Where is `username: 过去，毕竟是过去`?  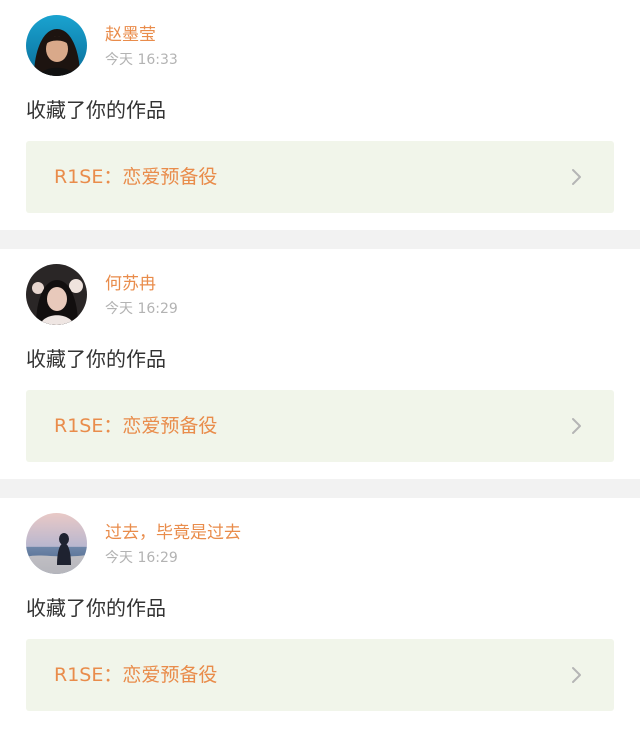 username: 过去，毕竟是过去 is located at coordinates (173, 533).